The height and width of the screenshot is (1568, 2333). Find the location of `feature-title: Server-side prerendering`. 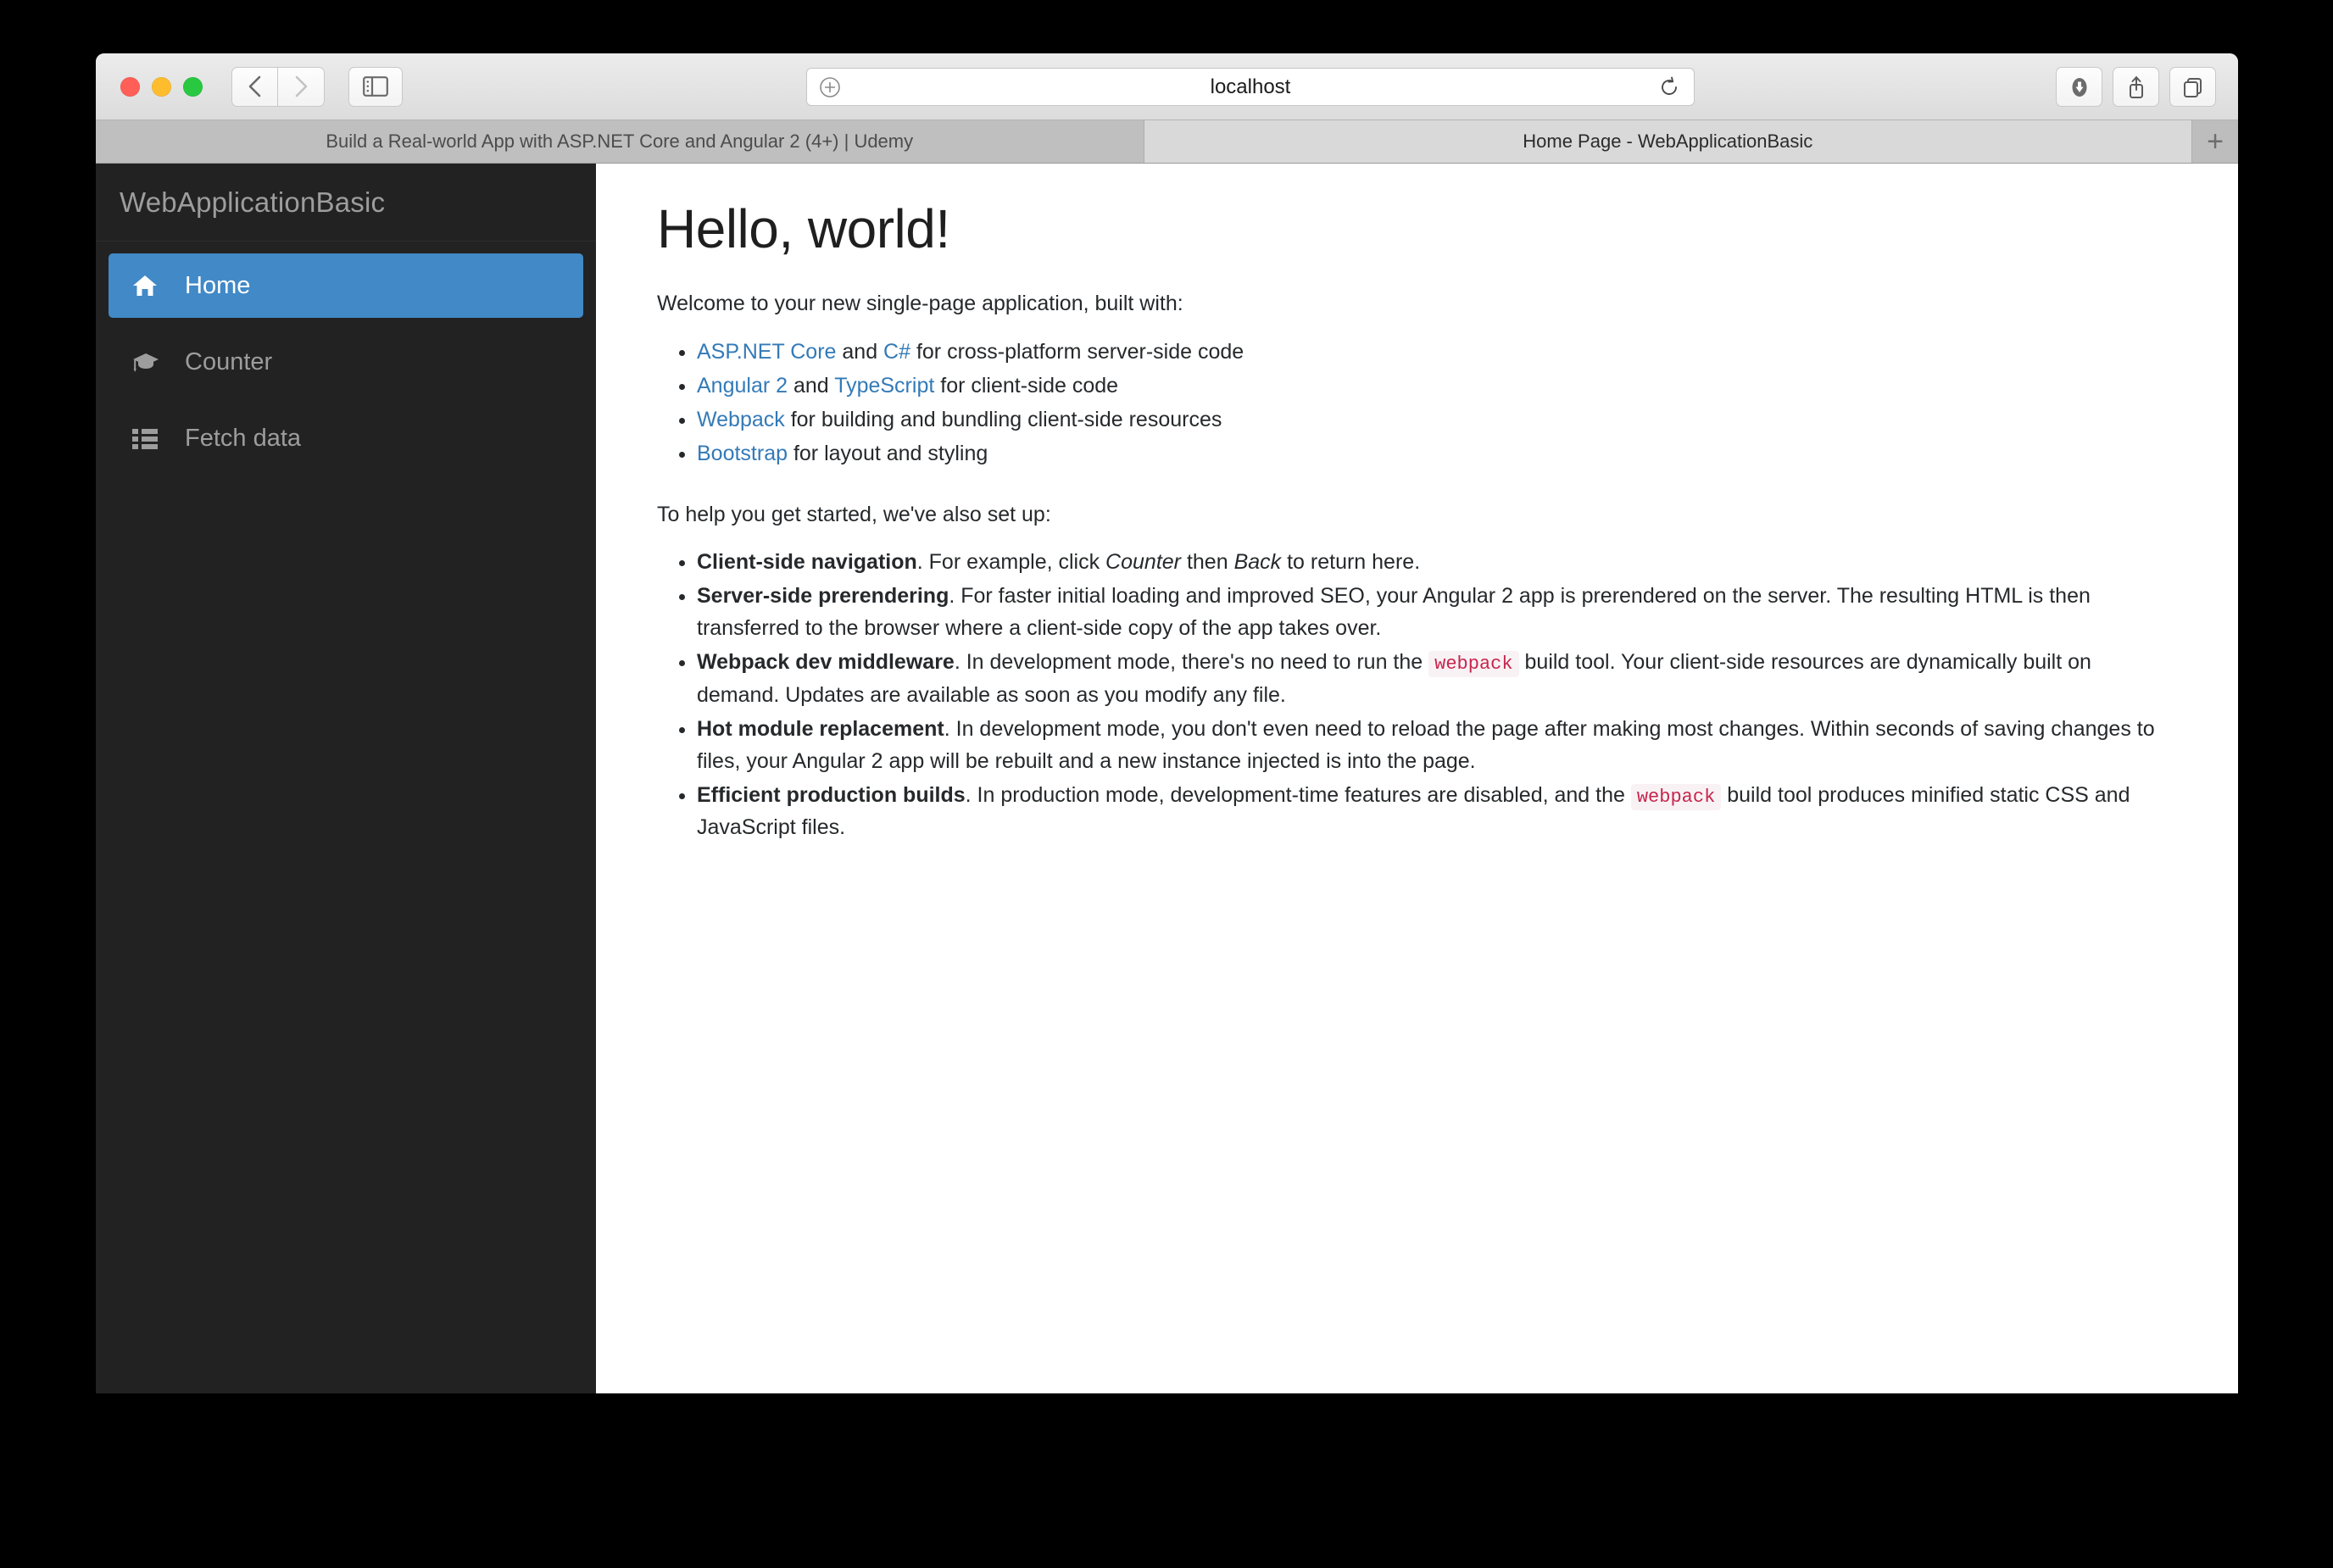

feature-title: Server-side prerendering is located at coordinates (823, 596).